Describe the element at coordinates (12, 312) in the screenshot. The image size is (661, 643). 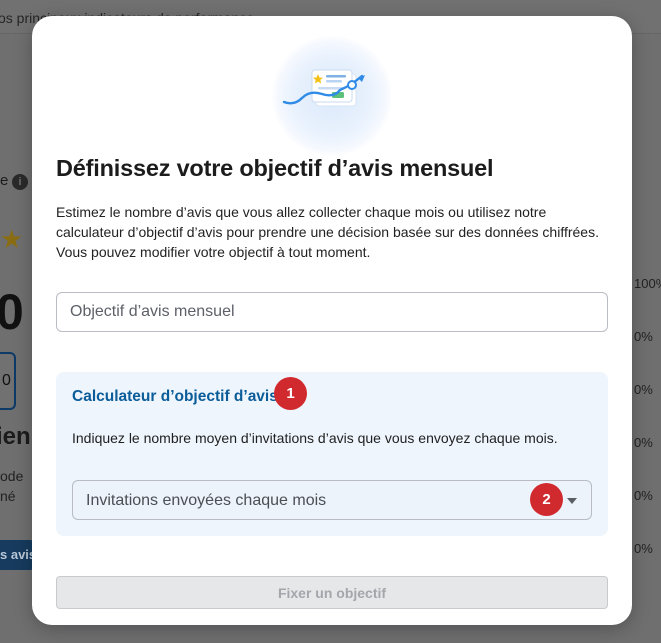
I see `background-big-number: 0` at that location.